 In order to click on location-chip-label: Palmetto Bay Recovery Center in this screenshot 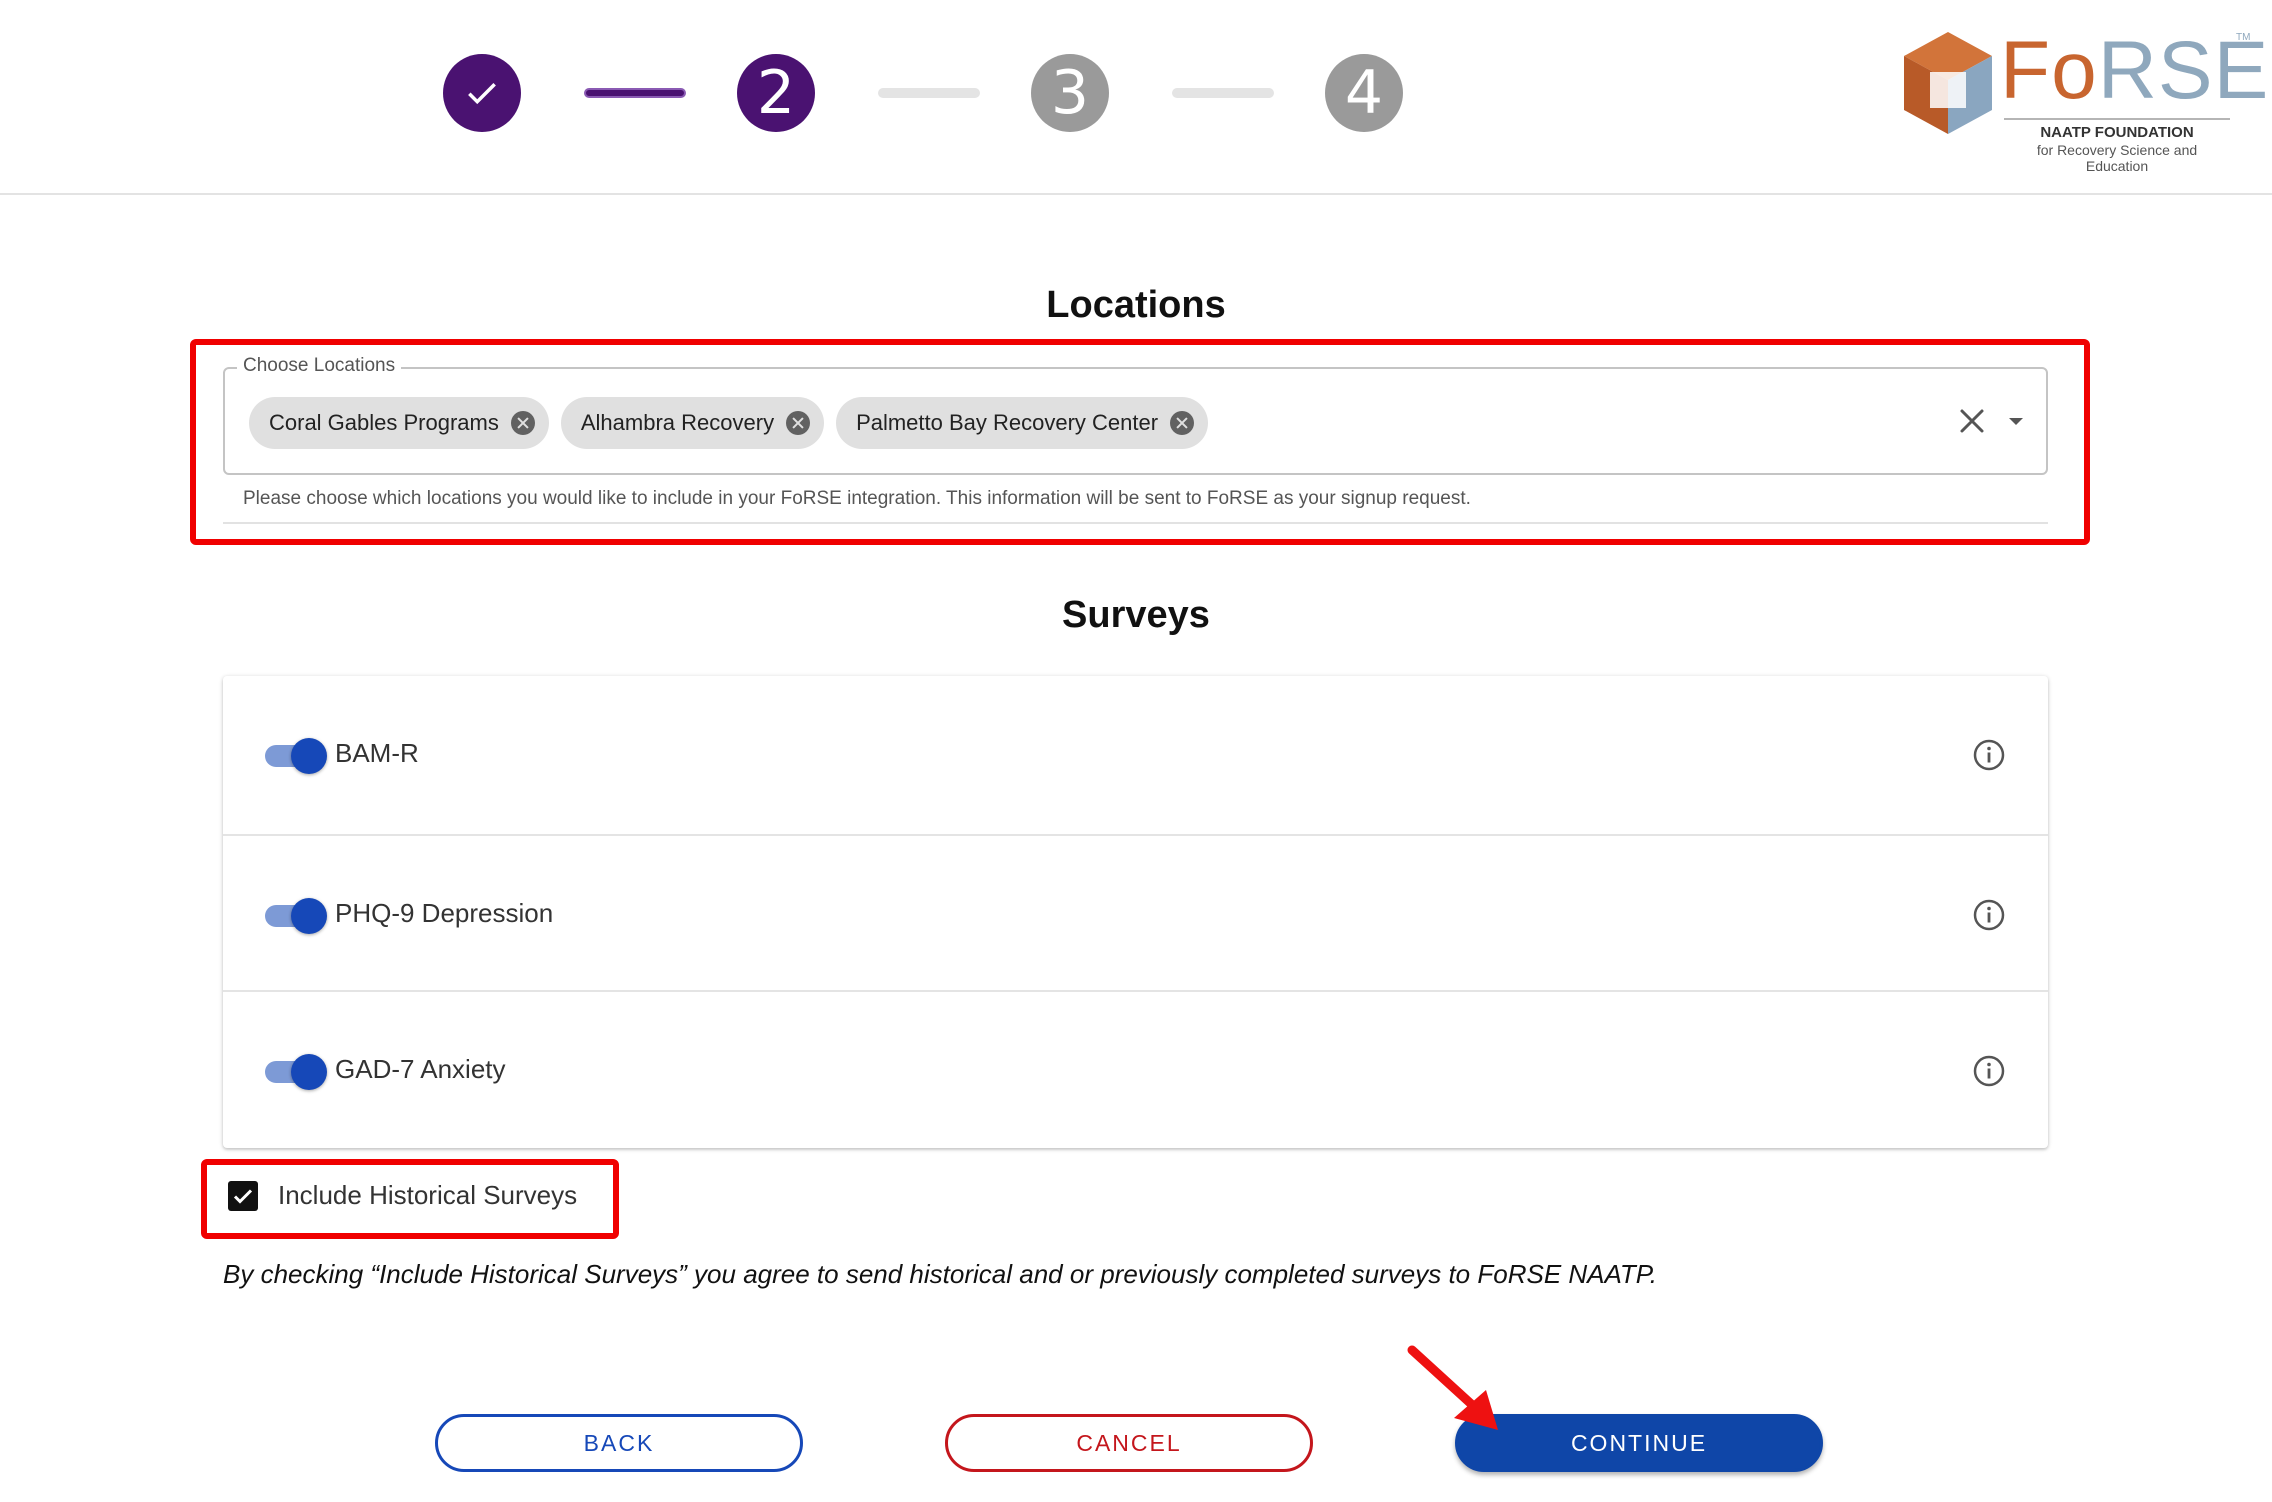, I will do `click(1007, 422)`.